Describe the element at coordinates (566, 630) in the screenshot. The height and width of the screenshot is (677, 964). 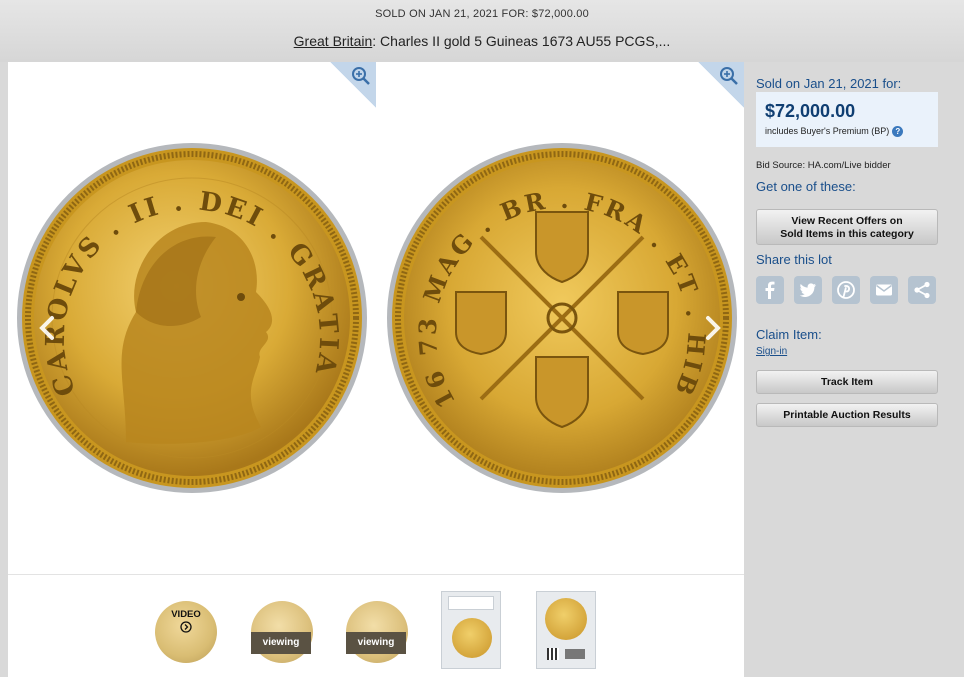
I see `thumbnail-slab-back` at that location.